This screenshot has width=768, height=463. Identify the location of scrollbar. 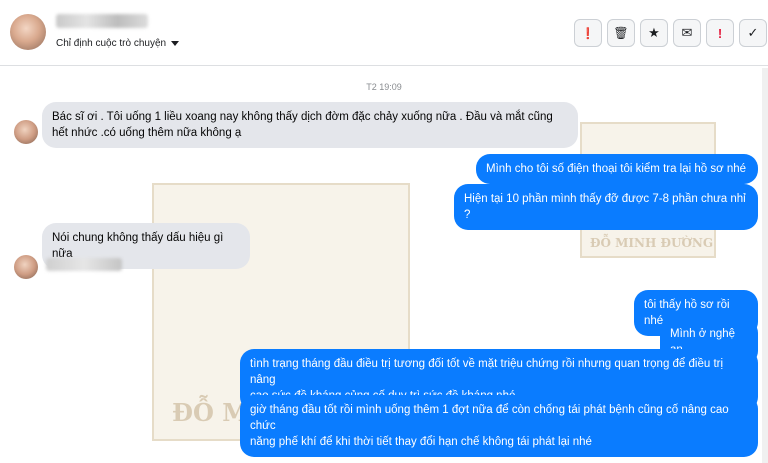
(765, 265).